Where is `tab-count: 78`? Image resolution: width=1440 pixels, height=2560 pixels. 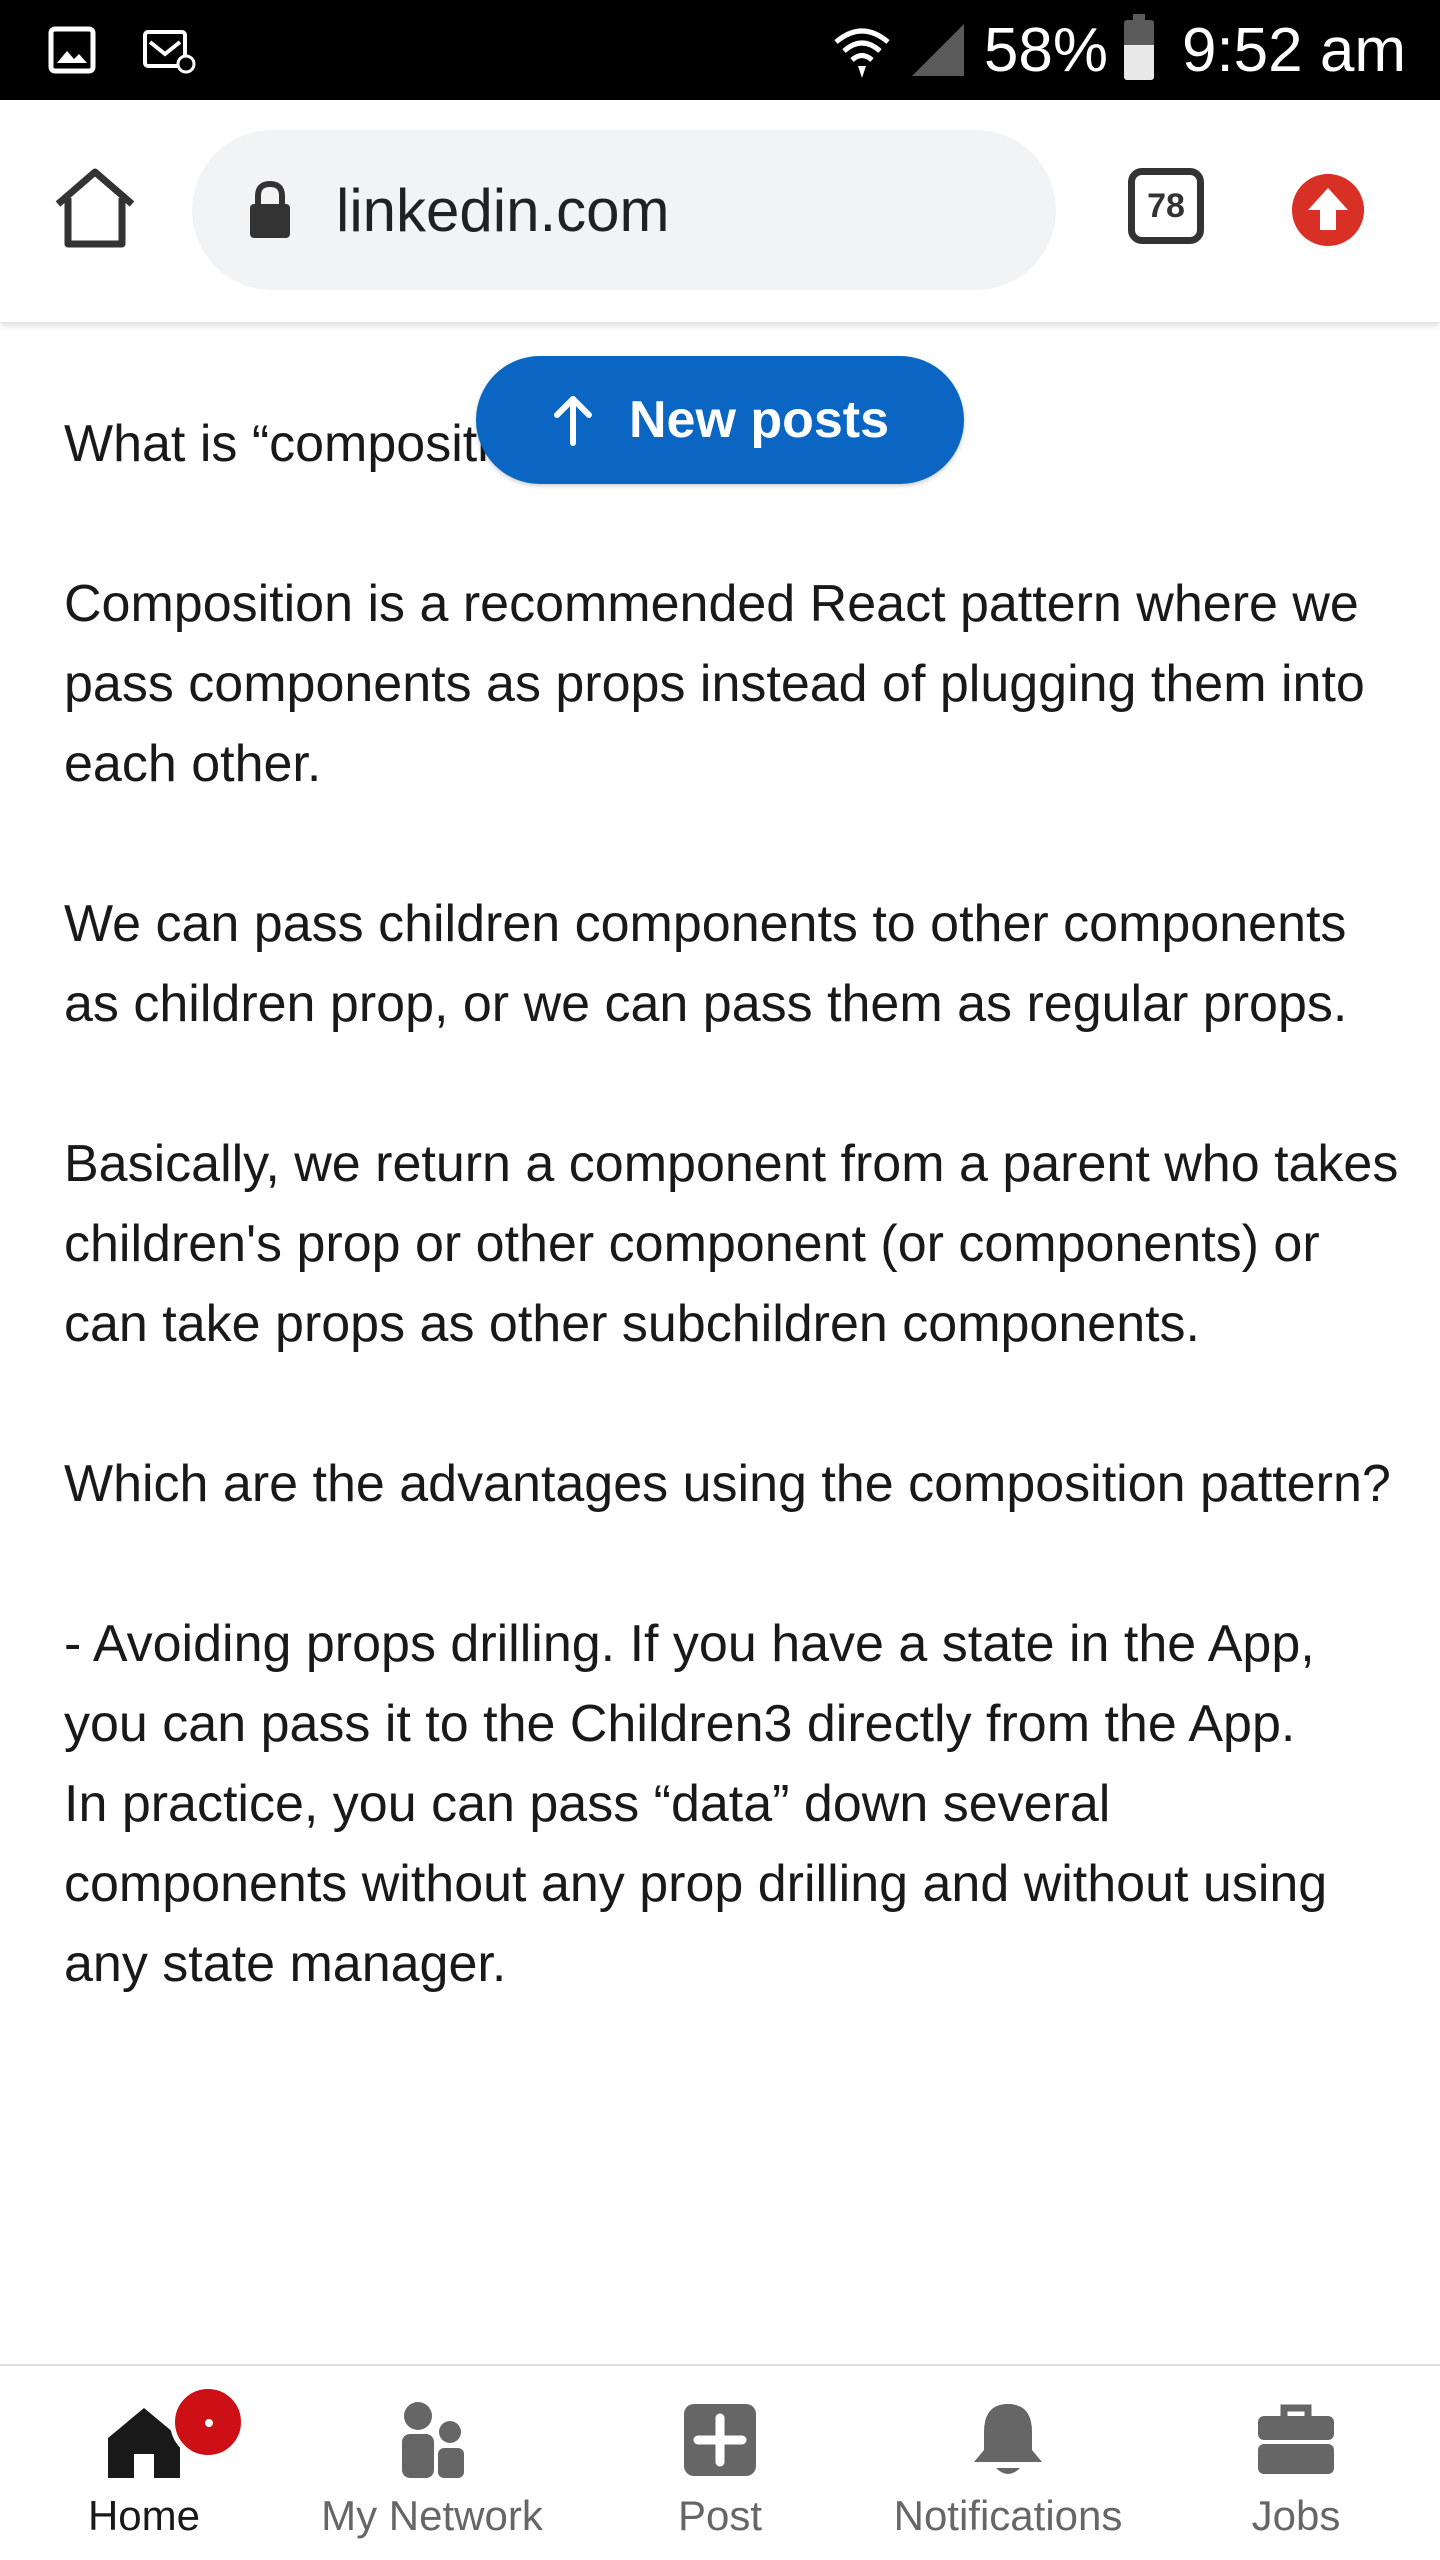
tab-count: 78 is located at coordinates (1166, 205).